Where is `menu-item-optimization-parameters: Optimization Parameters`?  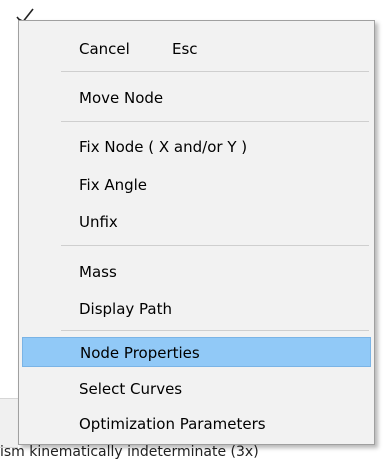 menu-item-optimization-parameters: Optimization Parameters is located at coordinates (196, 424).